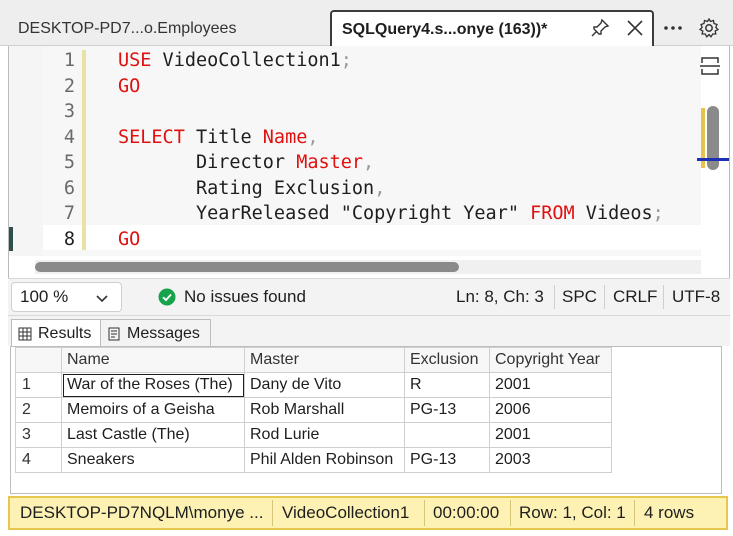  I want to click on code-token: Master, so click(330, 162).